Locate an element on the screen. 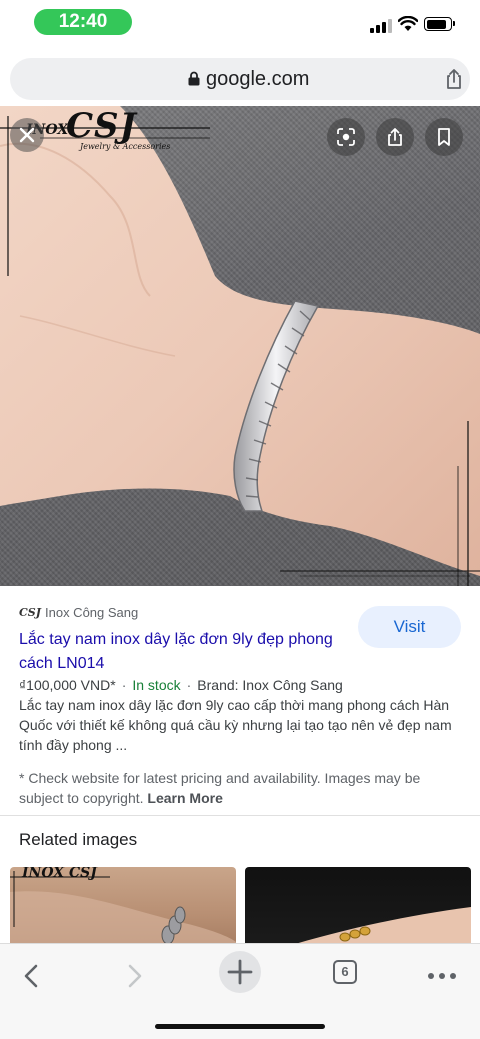  logo-brand: CSJ is located at coordinates (101, 126).